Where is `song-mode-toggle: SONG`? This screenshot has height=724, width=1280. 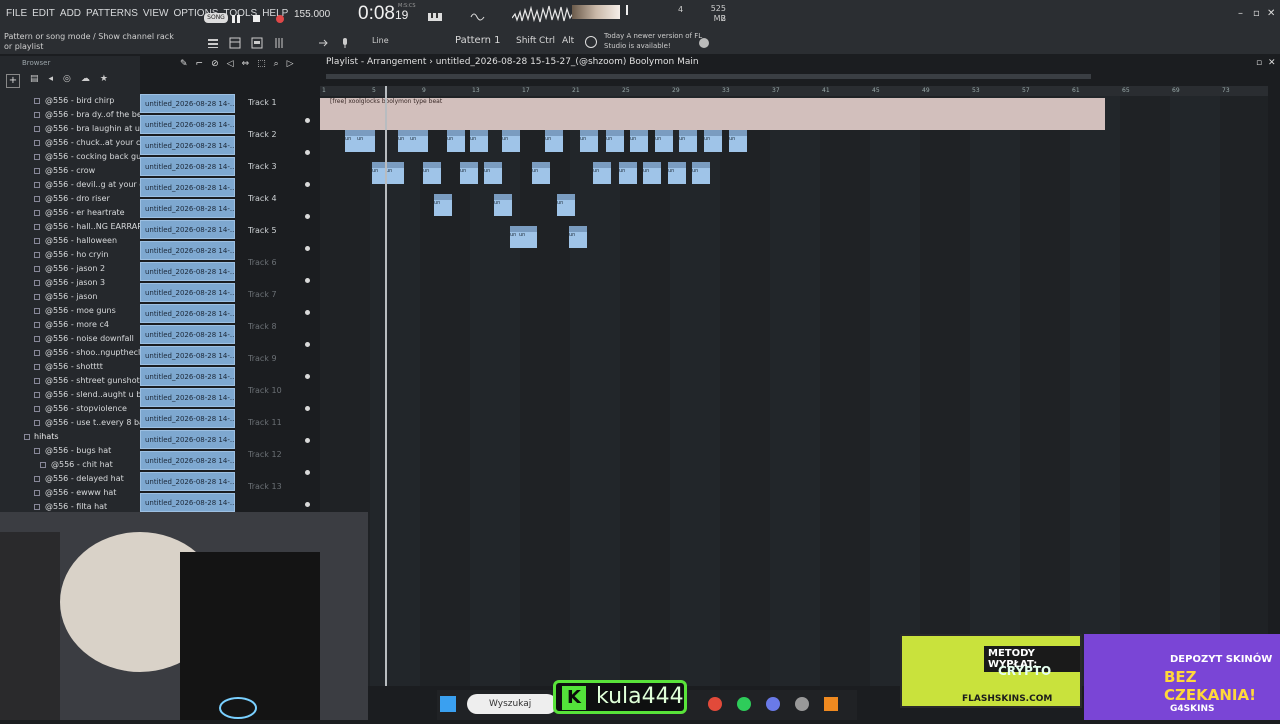
song-mode-toggle: SONG is located at coordinates (216, 18).